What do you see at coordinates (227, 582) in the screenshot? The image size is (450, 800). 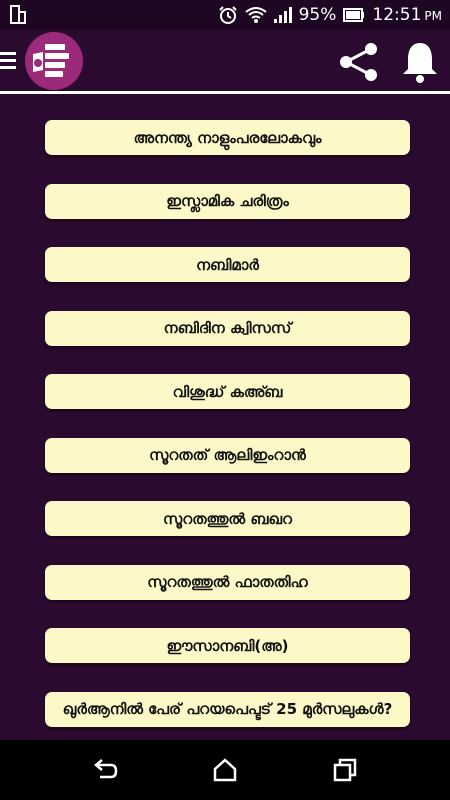 I see `topic-button: സൂറതത്തുൽ ഫാതതിഹ` at bounding box center [227, 582].